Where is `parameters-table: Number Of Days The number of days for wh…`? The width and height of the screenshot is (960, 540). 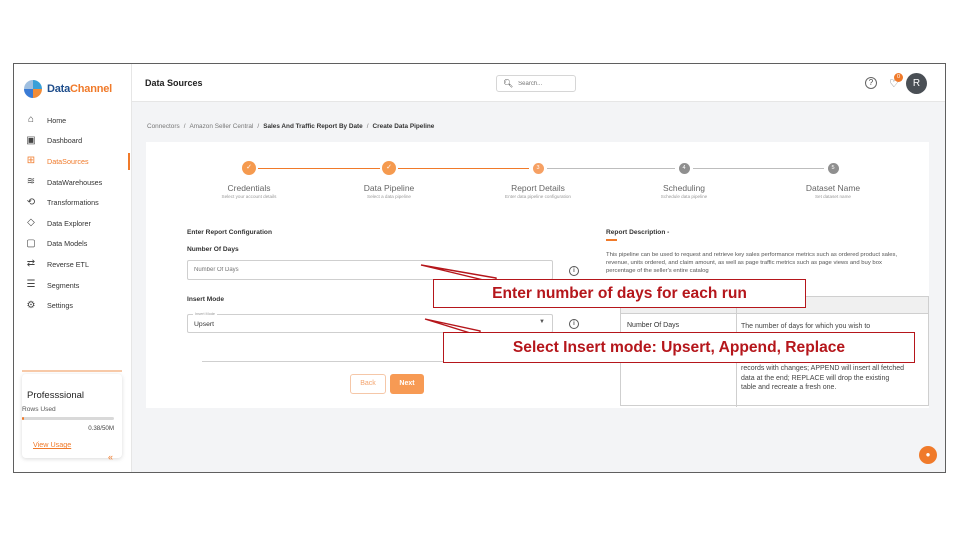
parameters-table: Number Of Days The number of days for wh… is located at coordinates (774, 351).